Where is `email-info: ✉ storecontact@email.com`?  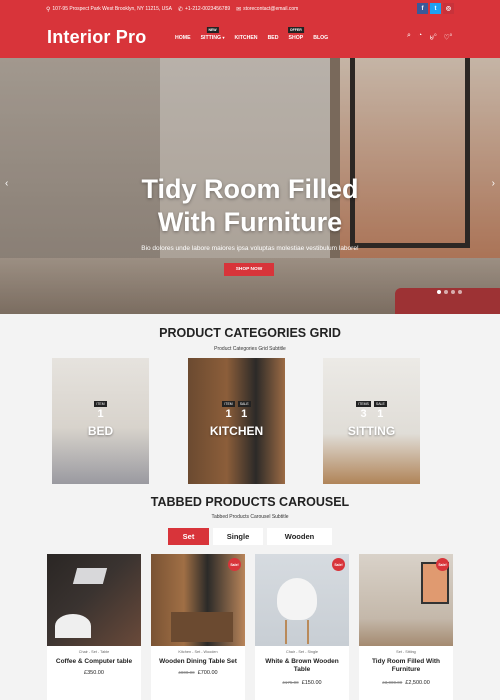
email-info: ✉ storecontact@email.com is located at coordinates (267, 9).